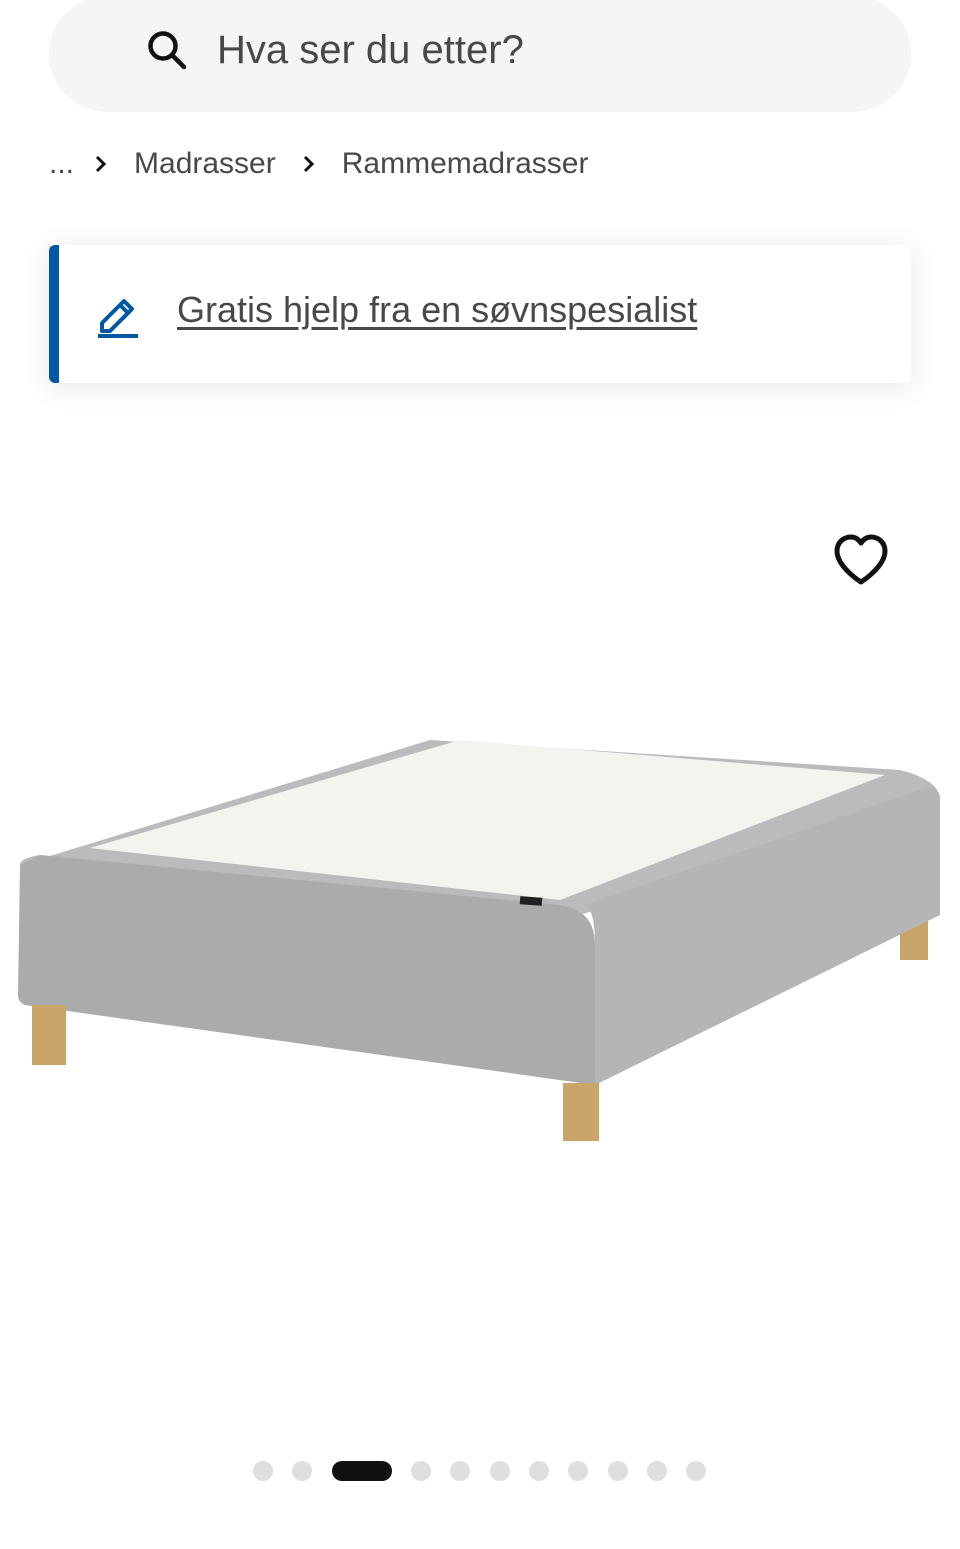  Describe the element at coordinates (118, 318) in the screenshot. I see `edit-pencil-icon` at that location.